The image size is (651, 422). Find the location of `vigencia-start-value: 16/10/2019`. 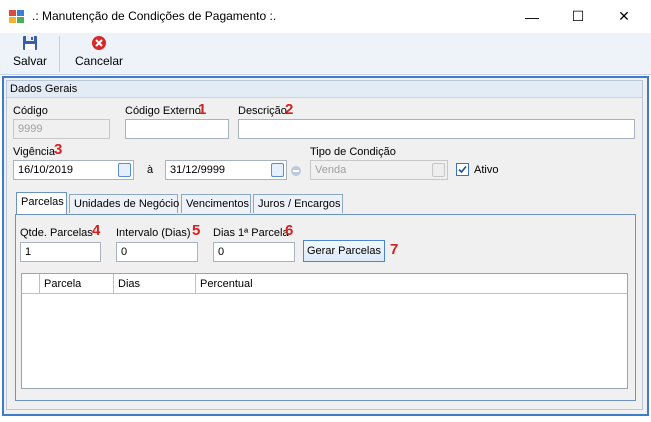

vigencia-start-value: 16/10/2019 is located at coordinates (46, 170).